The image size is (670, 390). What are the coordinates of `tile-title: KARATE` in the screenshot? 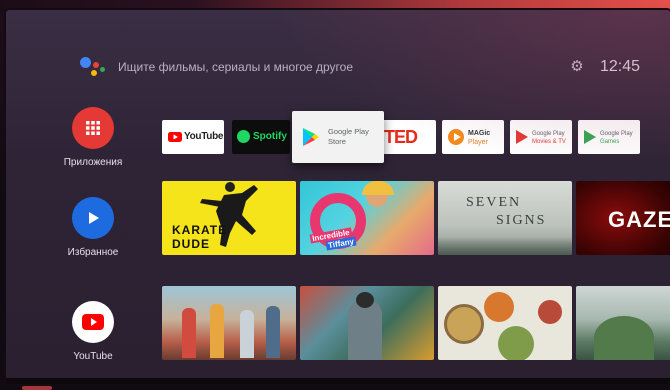 It's located at (200, 230).